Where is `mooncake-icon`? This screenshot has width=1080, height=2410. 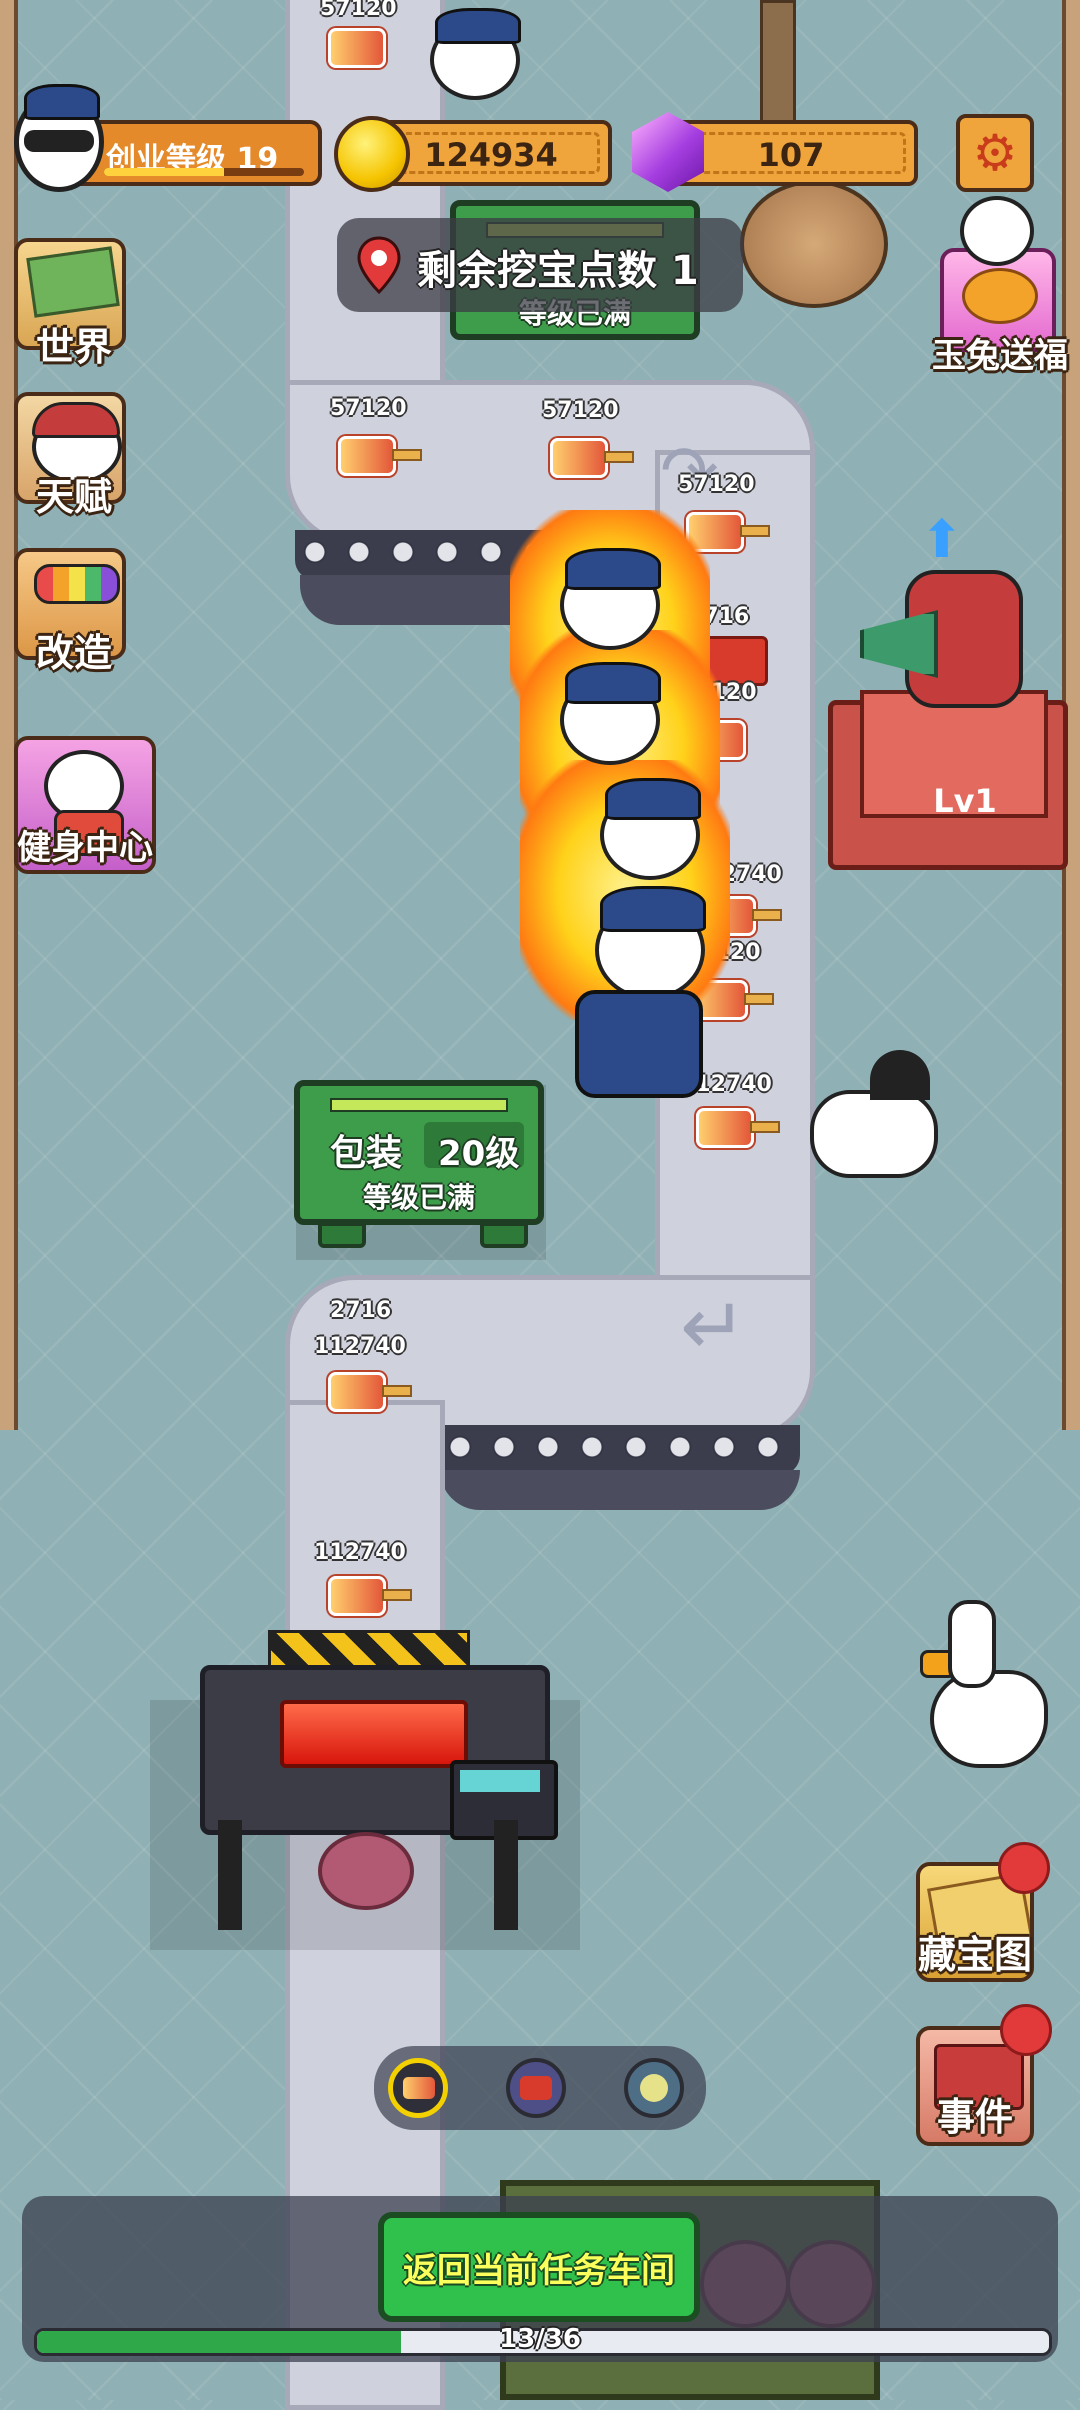 mooncake-icon is located at coordinates (1000, 296).